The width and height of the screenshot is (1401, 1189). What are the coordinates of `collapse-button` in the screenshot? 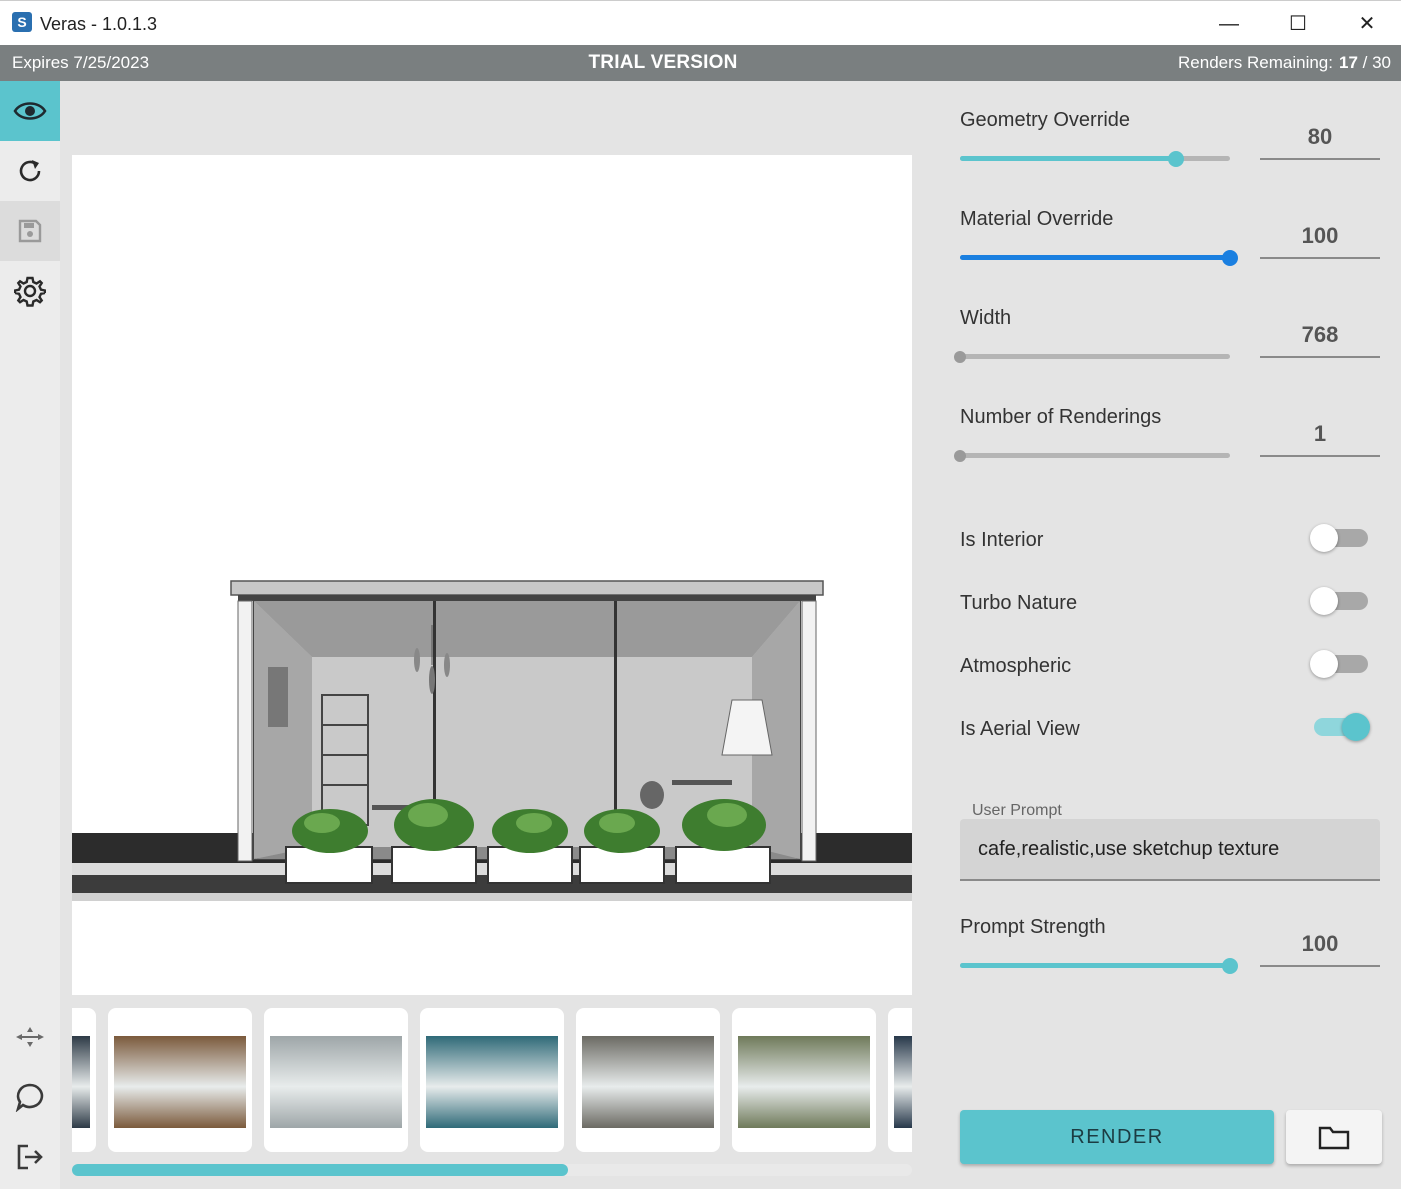 It's located at (30, 1037).